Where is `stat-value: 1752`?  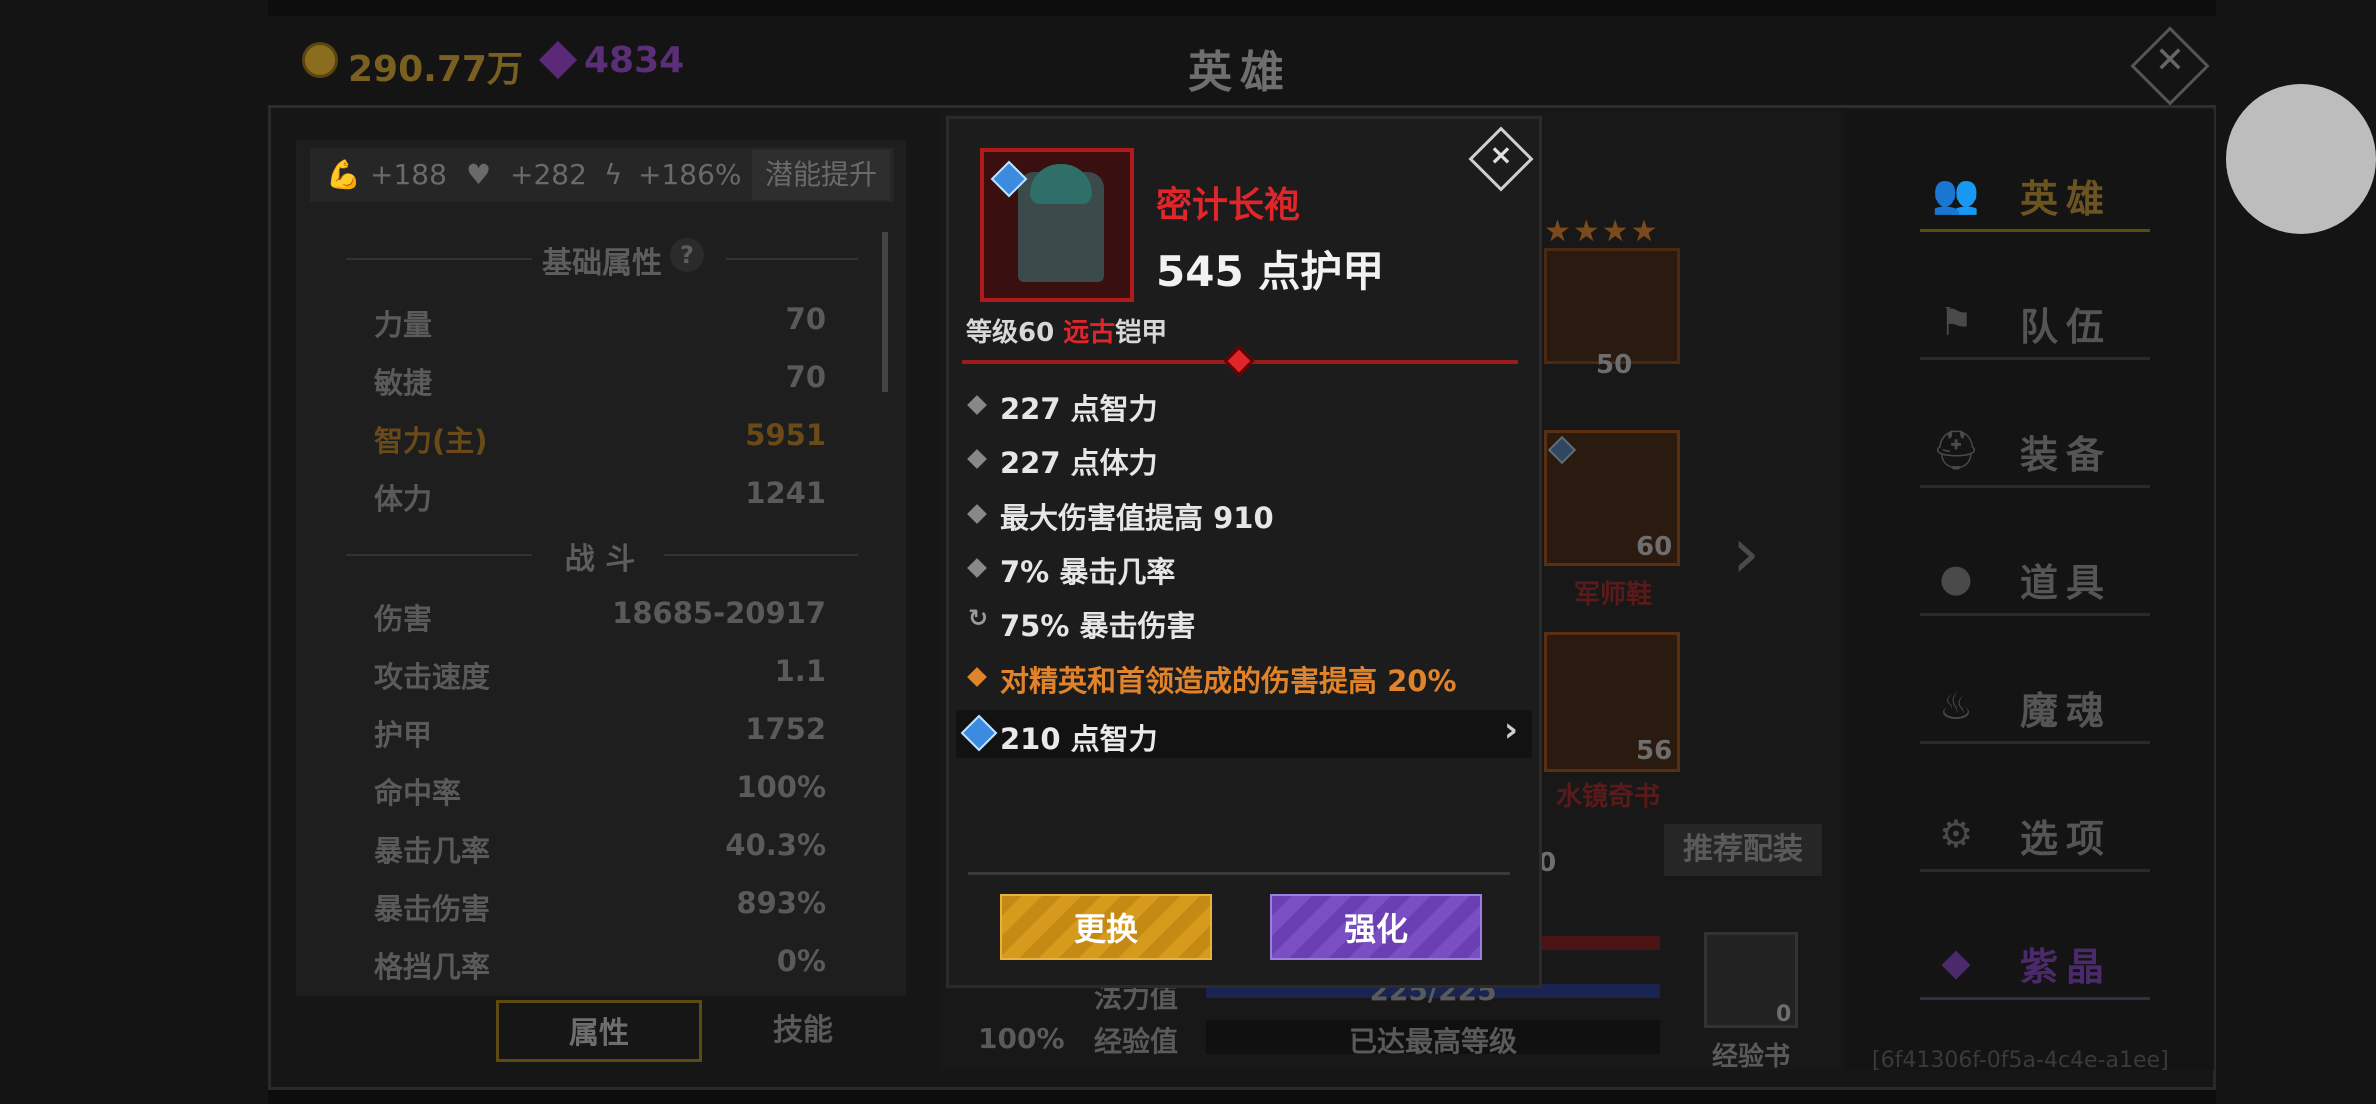 stat-value: 1752 is located at coordinates (785, 729).